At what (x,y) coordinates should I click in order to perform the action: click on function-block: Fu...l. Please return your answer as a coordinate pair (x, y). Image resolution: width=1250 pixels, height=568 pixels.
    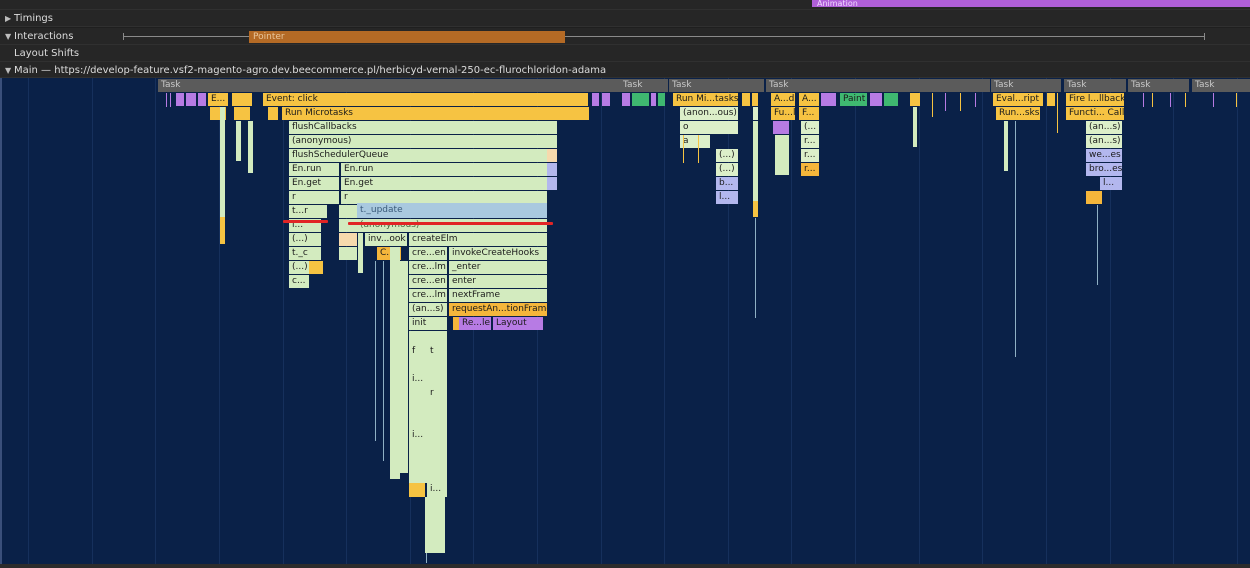
    Looking at the image, I should click on (783, 113).